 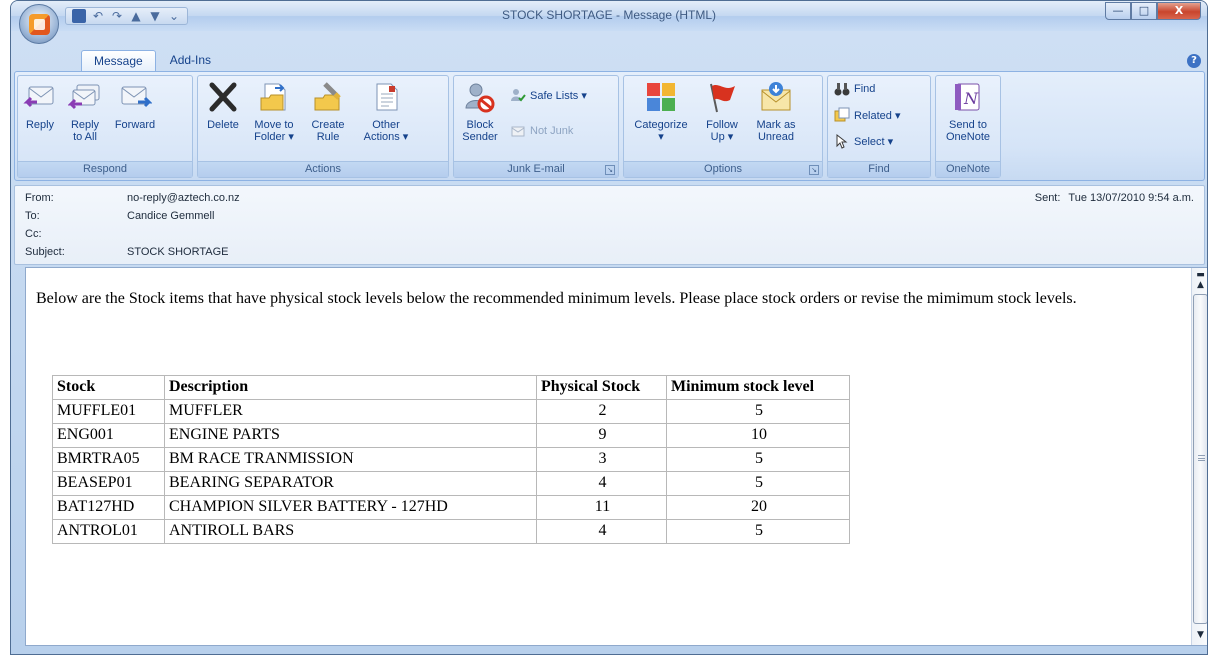 What do you see at coordinates (350, 435) in the screenshot?
I see `description-cell: ENGINE PARTS` at bounding box center [350, 435].